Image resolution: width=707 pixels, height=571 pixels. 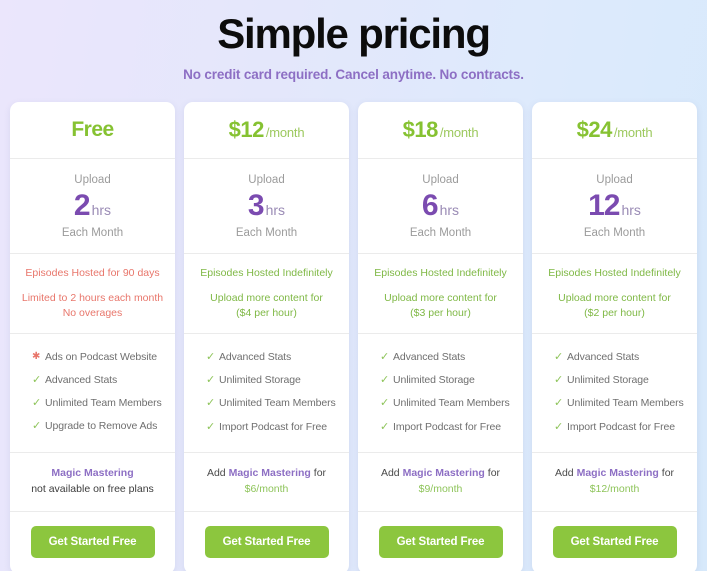 I want to click on upload-amount: 6 hrs, so click(x=440, y=205).